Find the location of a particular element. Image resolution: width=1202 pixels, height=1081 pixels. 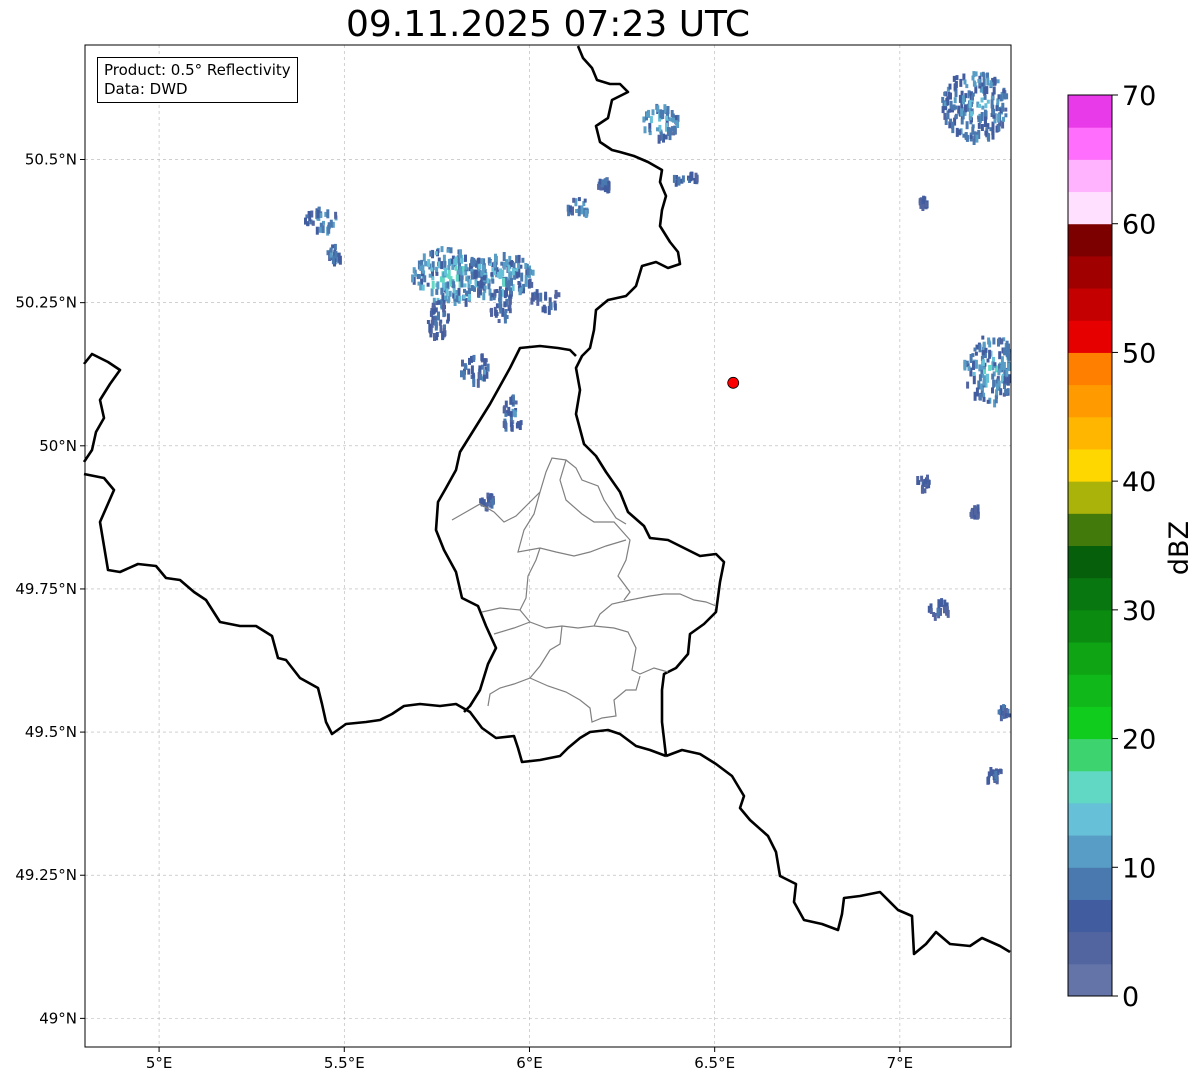

colorbar: 0 10 20 30 40 50 60 70 dBZ is located at coordinates (1131, 547).